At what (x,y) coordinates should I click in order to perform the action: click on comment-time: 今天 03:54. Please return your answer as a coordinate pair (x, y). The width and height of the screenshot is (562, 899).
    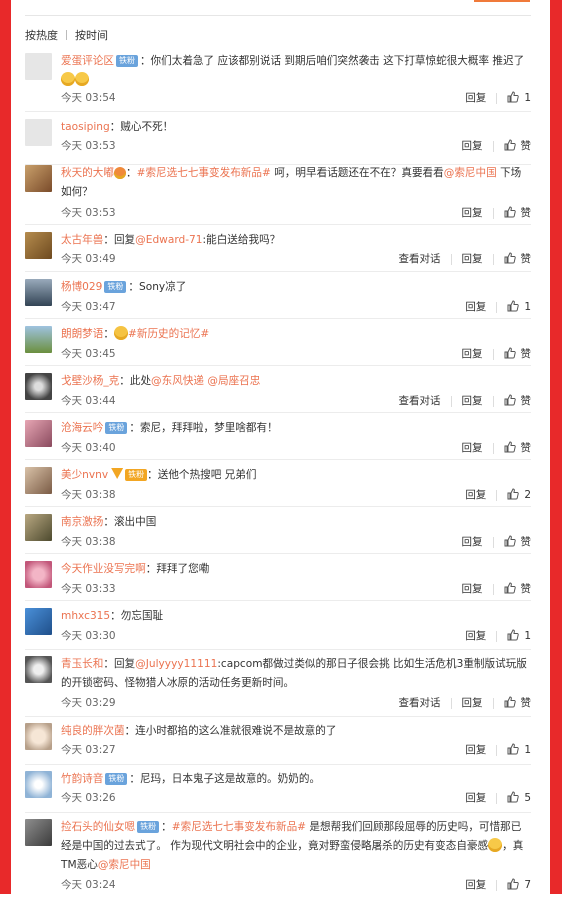
    Looking at the image, I should click on (88, 98).